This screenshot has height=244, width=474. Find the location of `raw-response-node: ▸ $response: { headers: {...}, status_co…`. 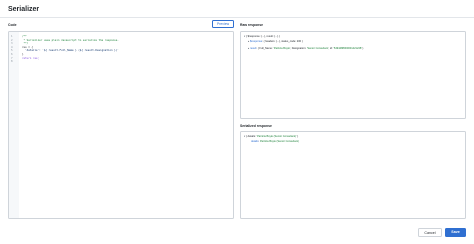

raw-response-node: ▸ $response: { headers: {...}, status_co… is located at coordinates (275, 41).